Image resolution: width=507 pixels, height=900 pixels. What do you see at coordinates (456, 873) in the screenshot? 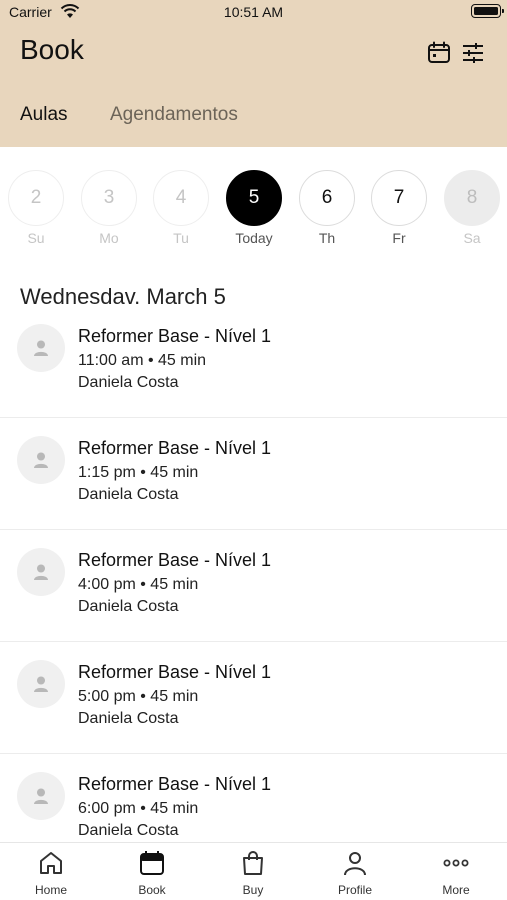
I see `tabbar-more: More` at bounding box center [456, 873].